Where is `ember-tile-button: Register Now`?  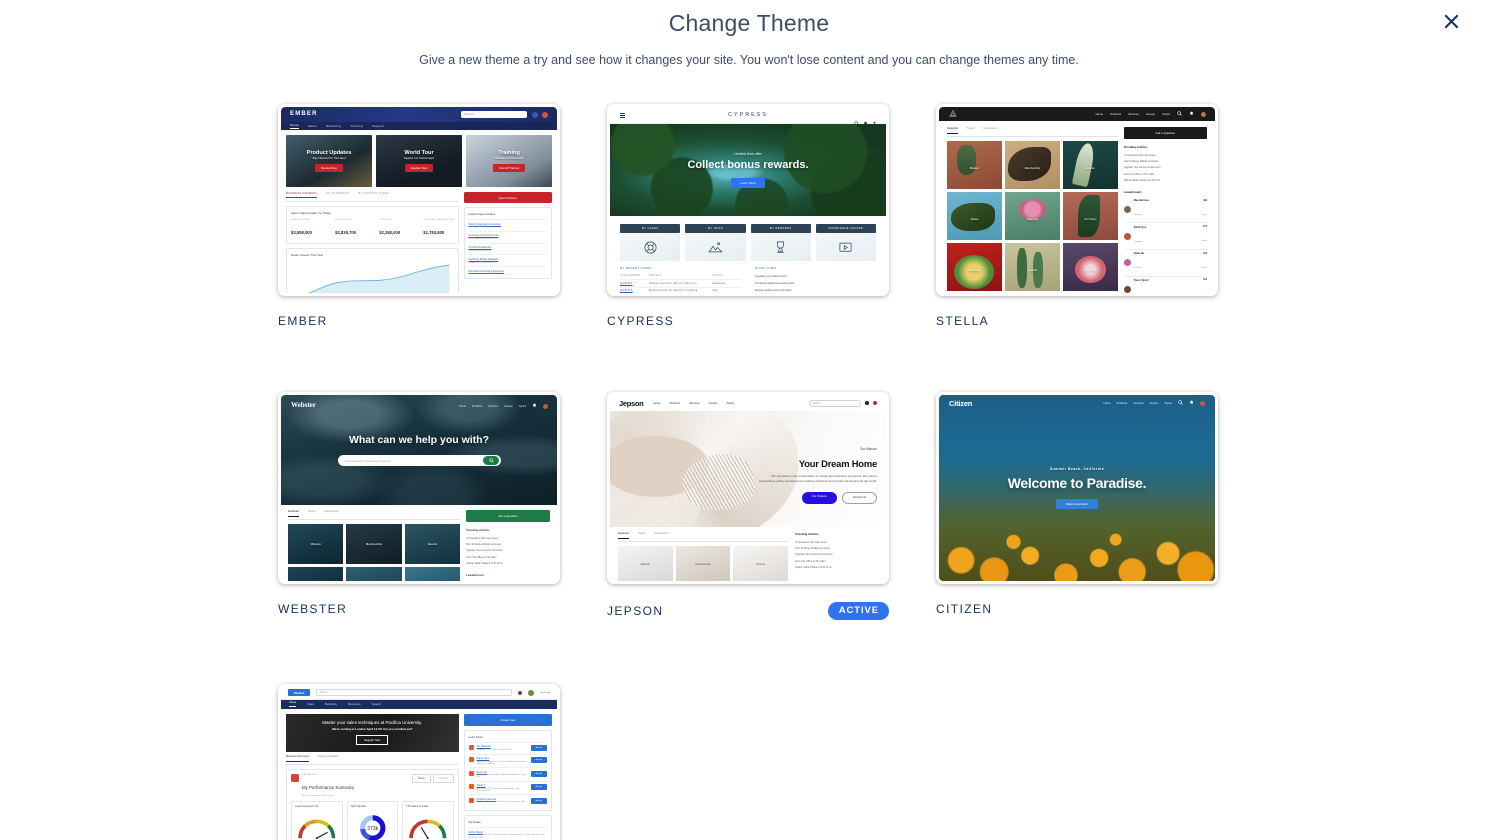
ember-tile-button: Register Now is located at coordinates (419, 168).